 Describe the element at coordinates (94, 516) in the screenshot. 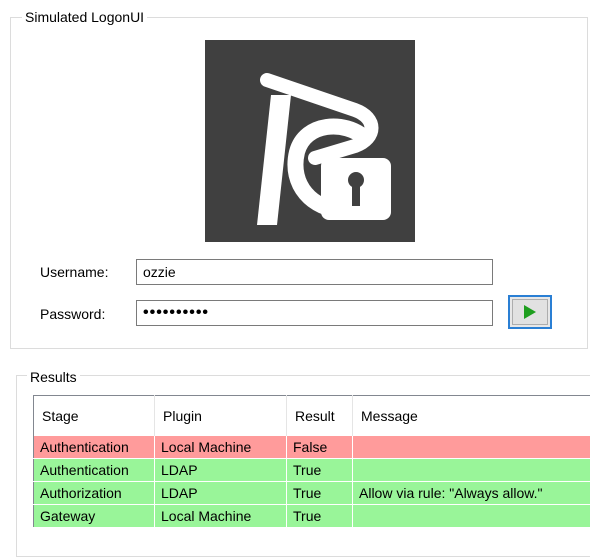

I see `cell-stage: Gateway` at that location.